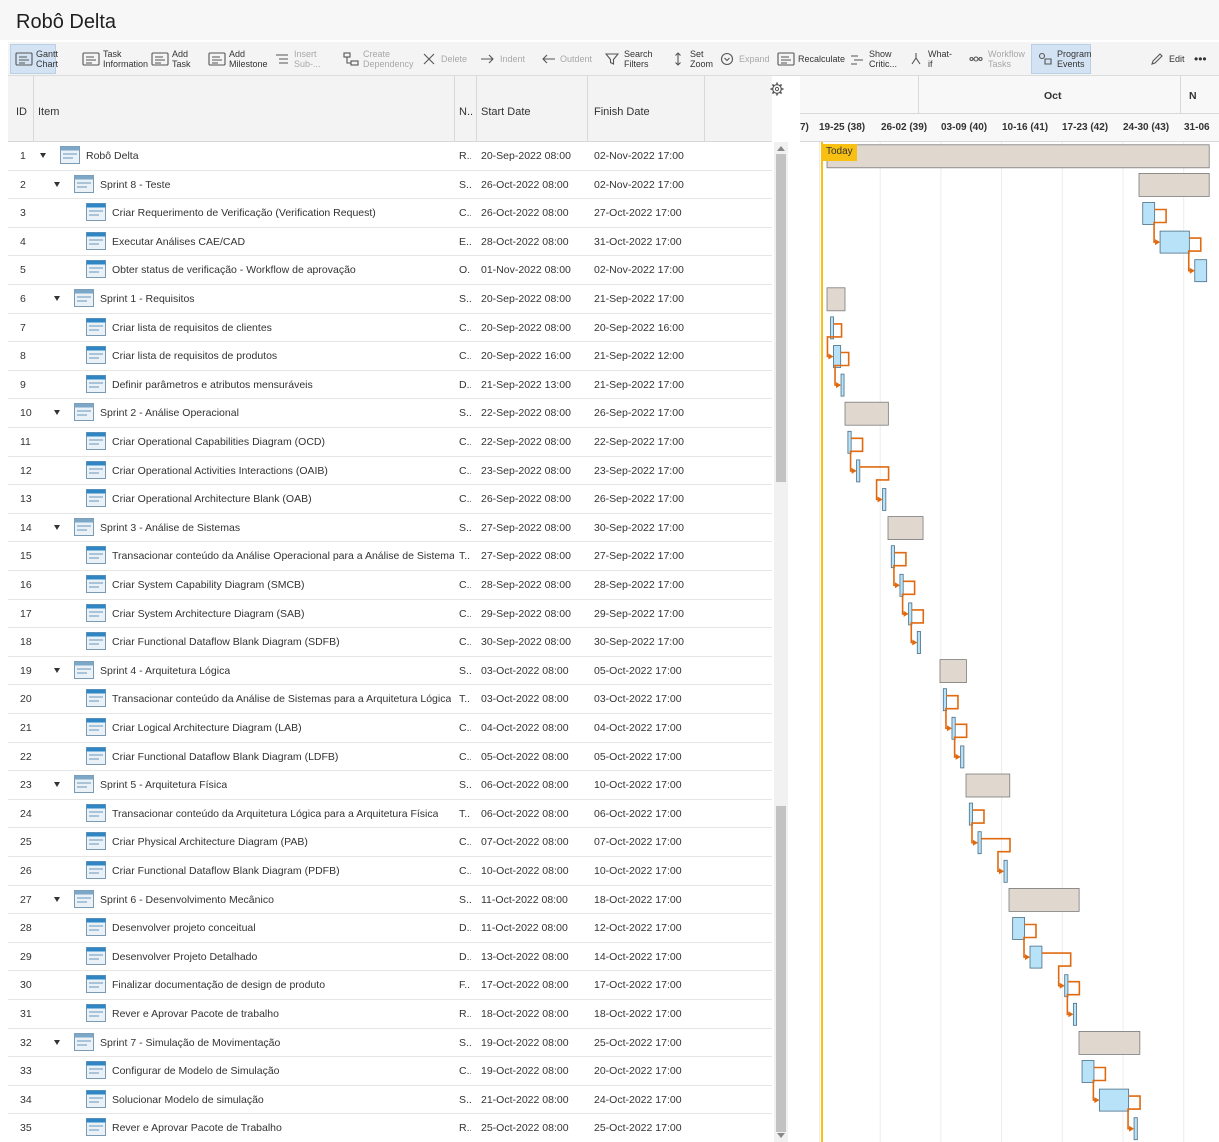  Describe the element at coordinates (236, 59) in the screenshot. I see `add-milestone-button: Add Milestone` at that location.